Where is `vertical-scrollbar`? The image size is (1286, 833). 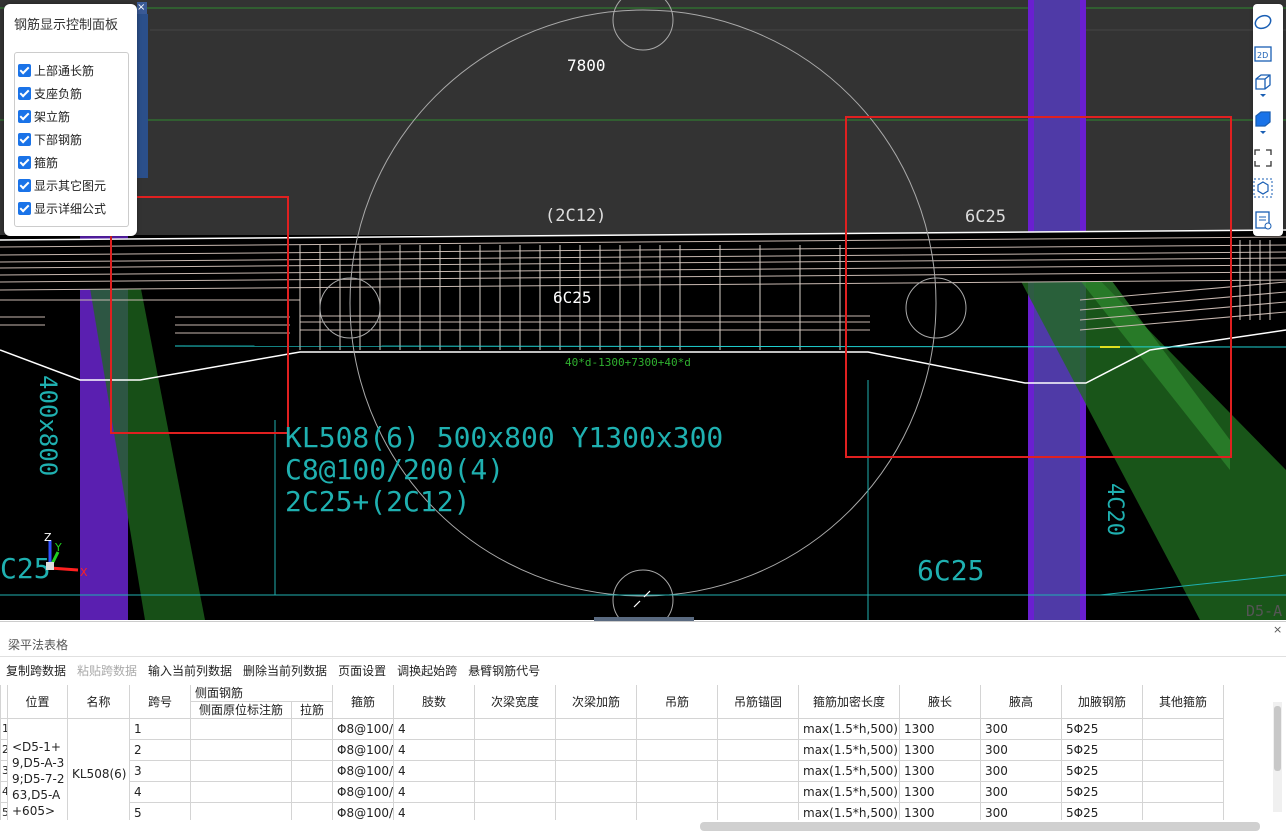
vertical-scrollbar is located at coordinates (1277, 757).